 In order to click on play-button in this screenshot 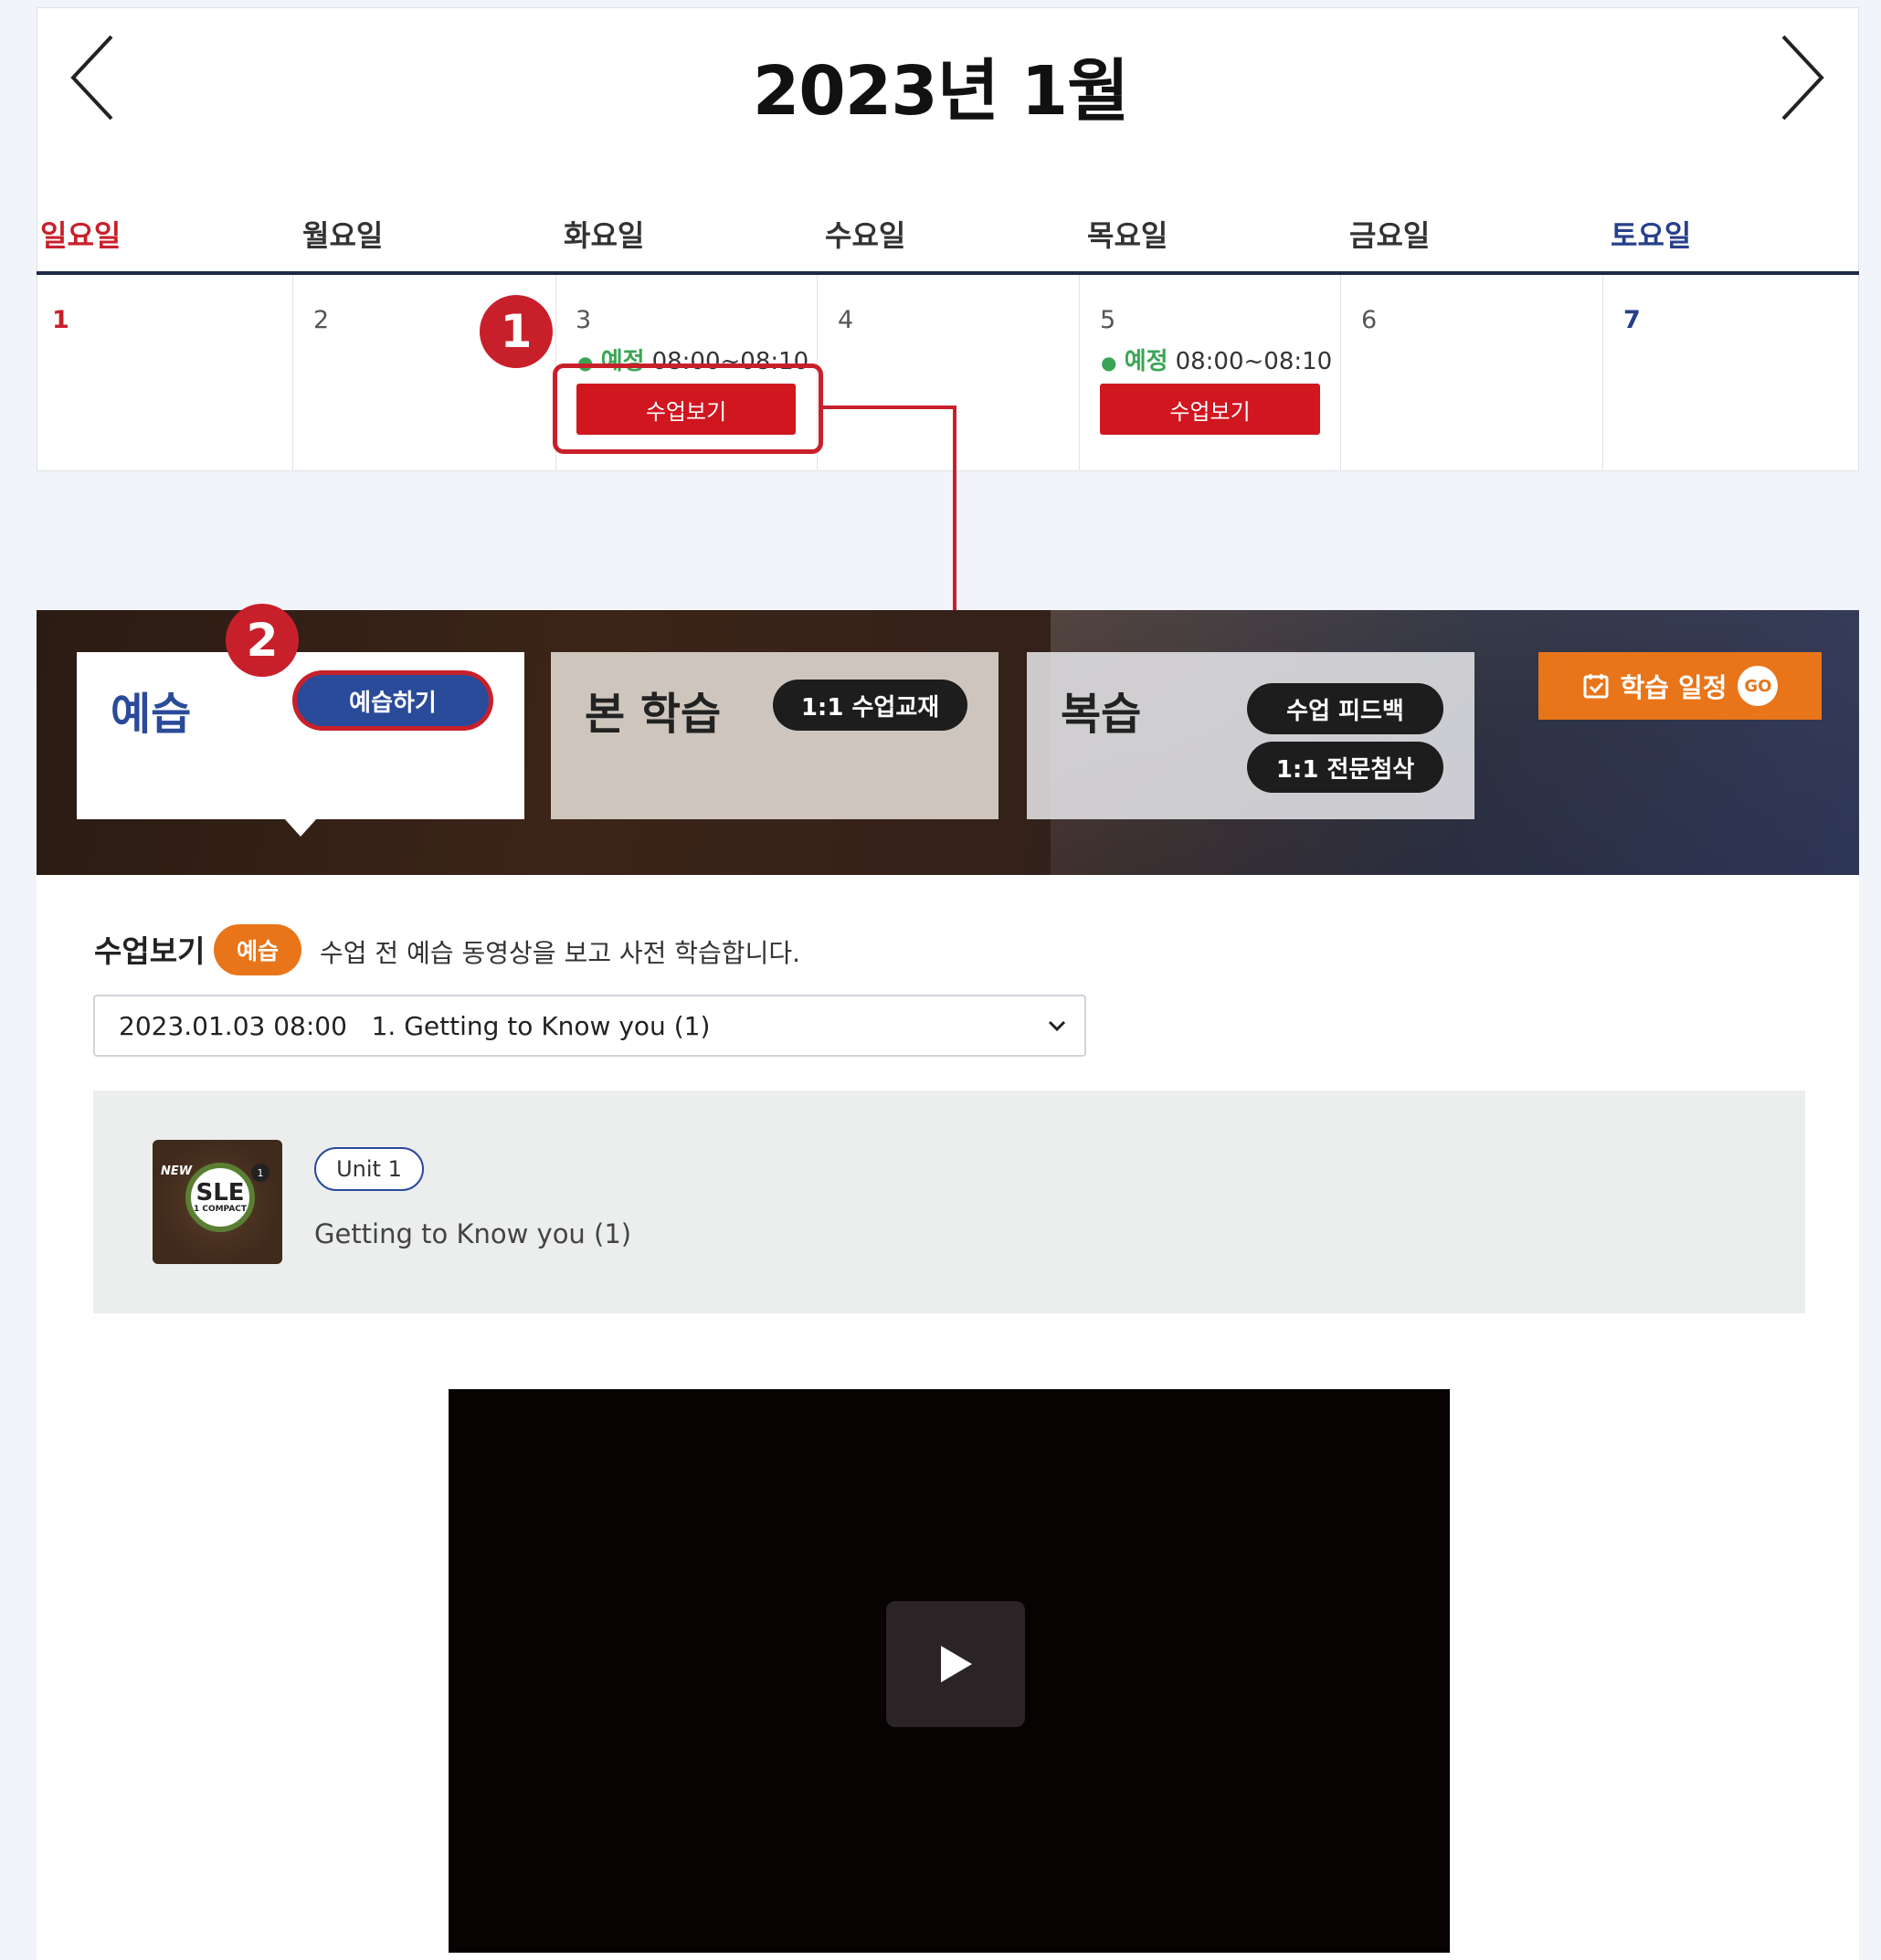, I will do `click(956, 1664)`.